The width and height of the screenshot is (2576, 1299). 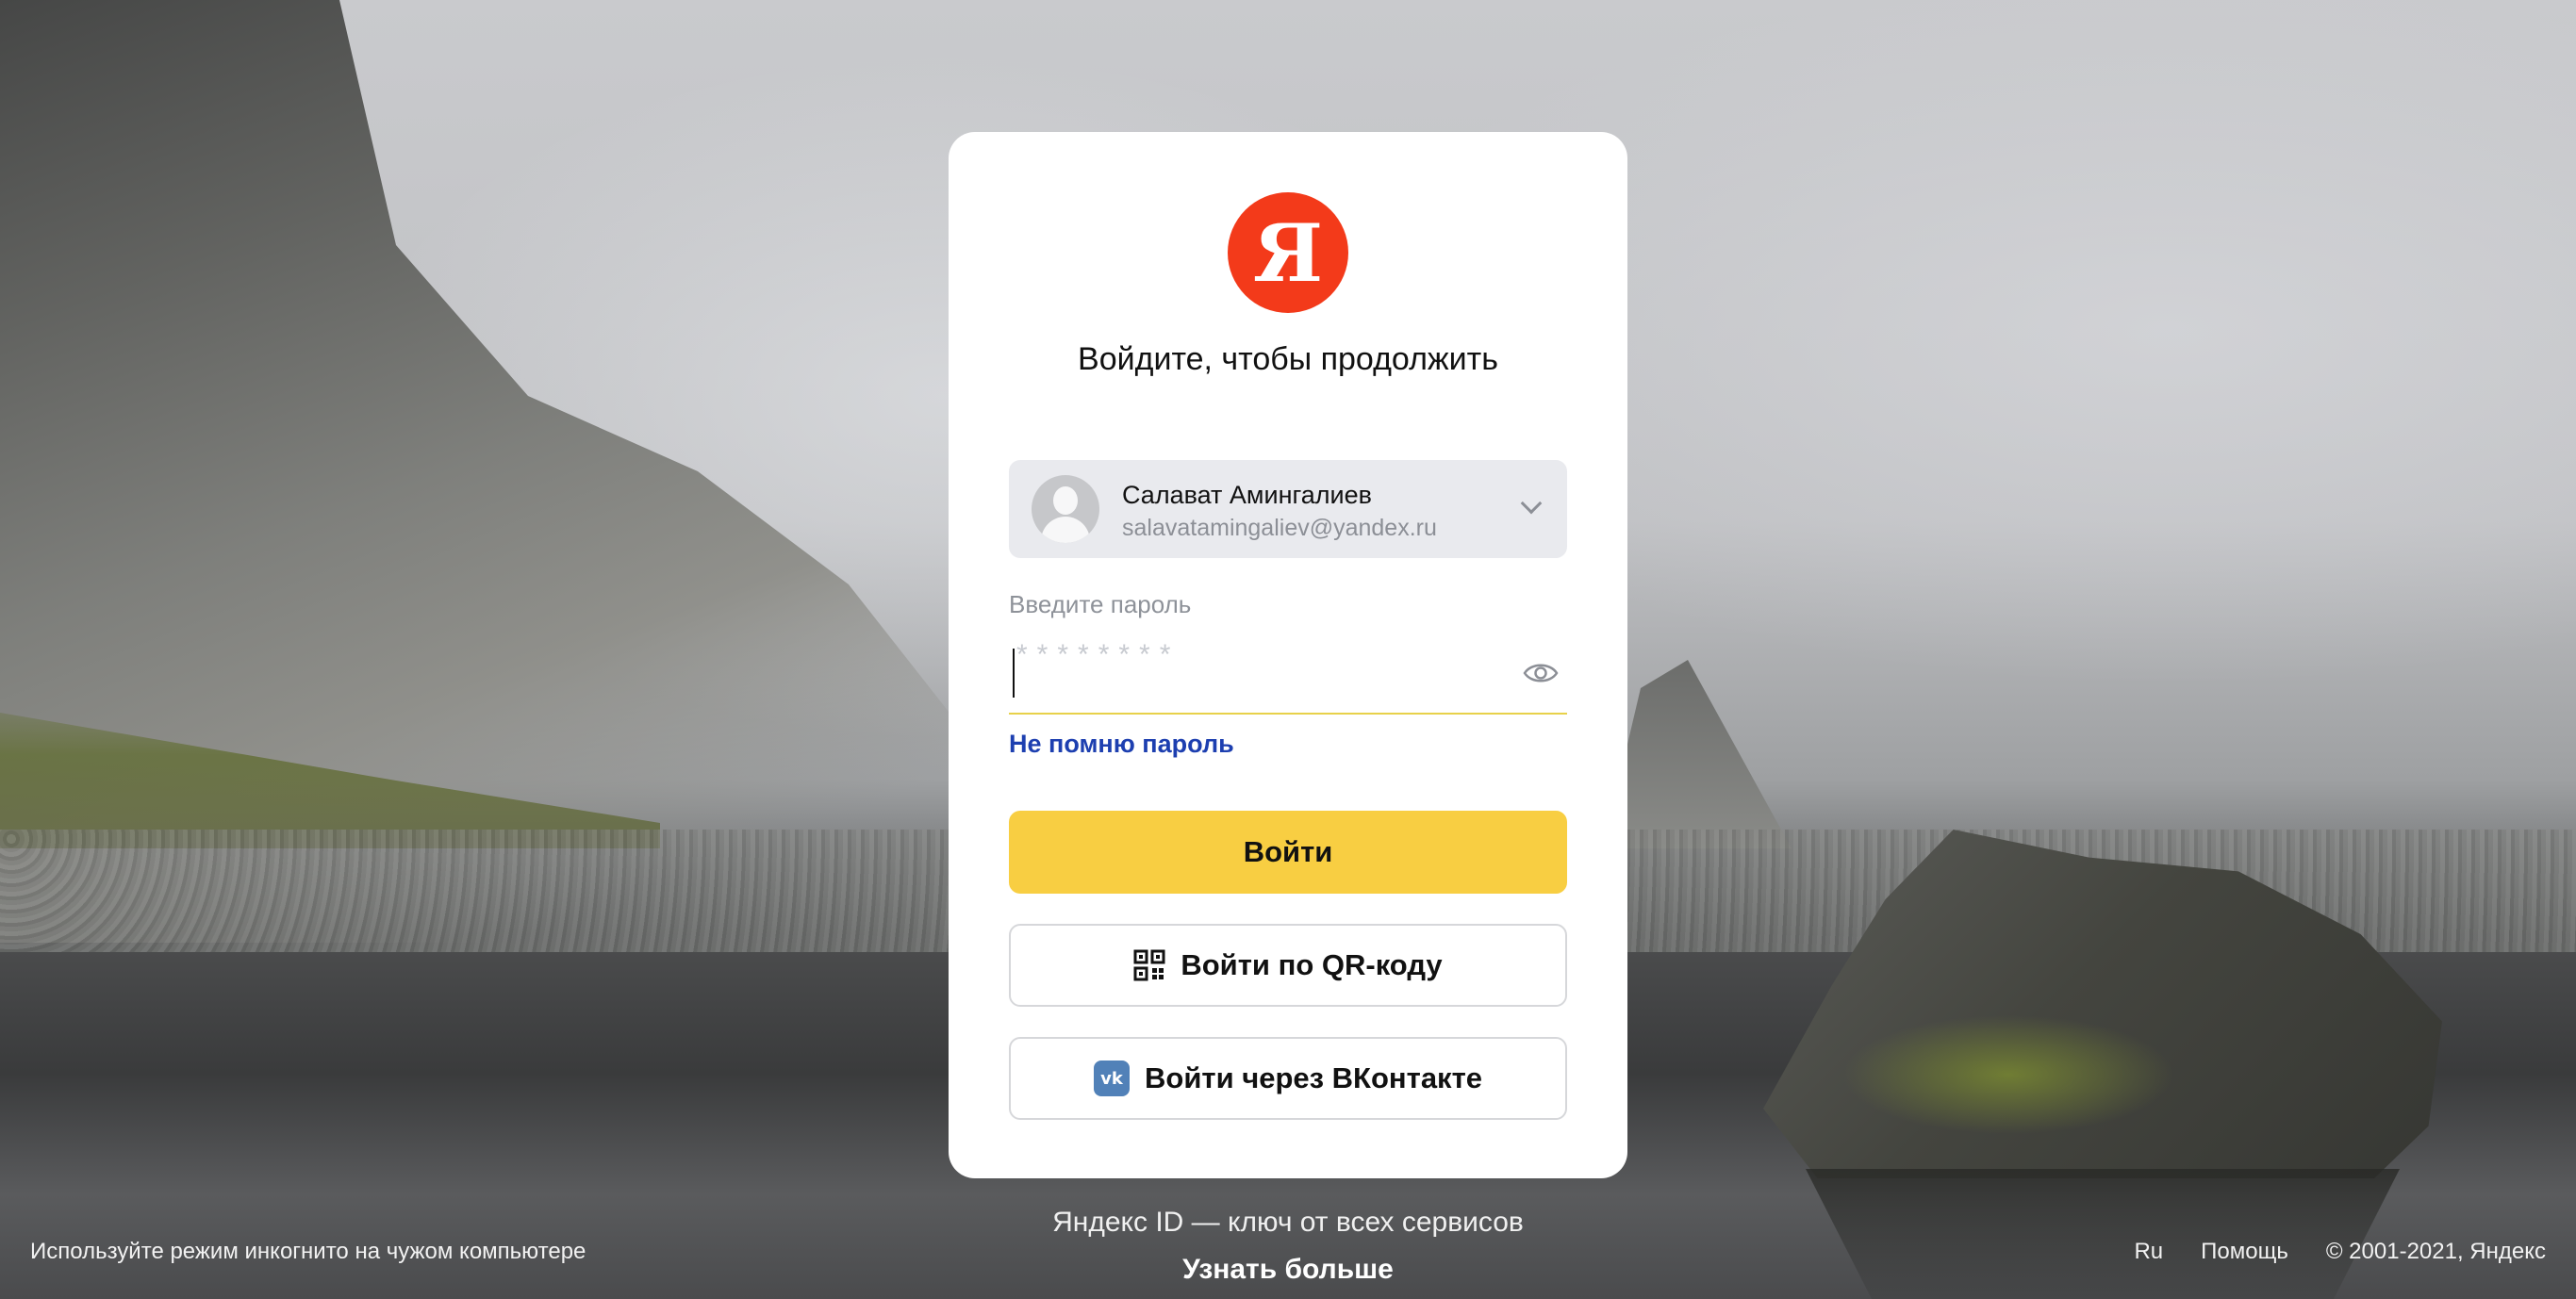 I want to click on password-field: ********, so click(x=1288, y=673).